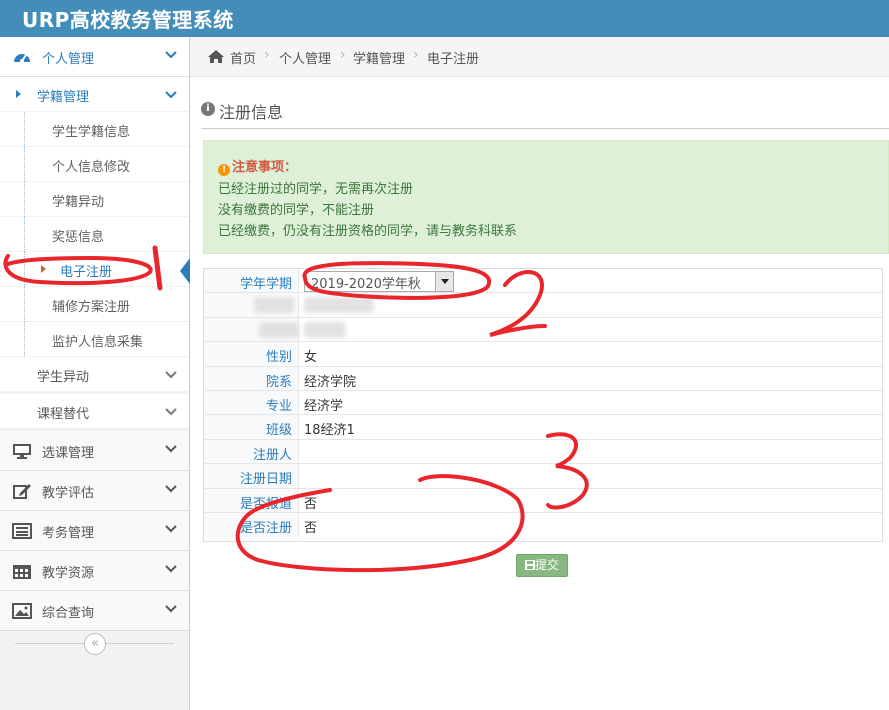 This screenshot has width=889, height=710. I want to click on form-row-class: 班级 18经济1, so click(543, 427).